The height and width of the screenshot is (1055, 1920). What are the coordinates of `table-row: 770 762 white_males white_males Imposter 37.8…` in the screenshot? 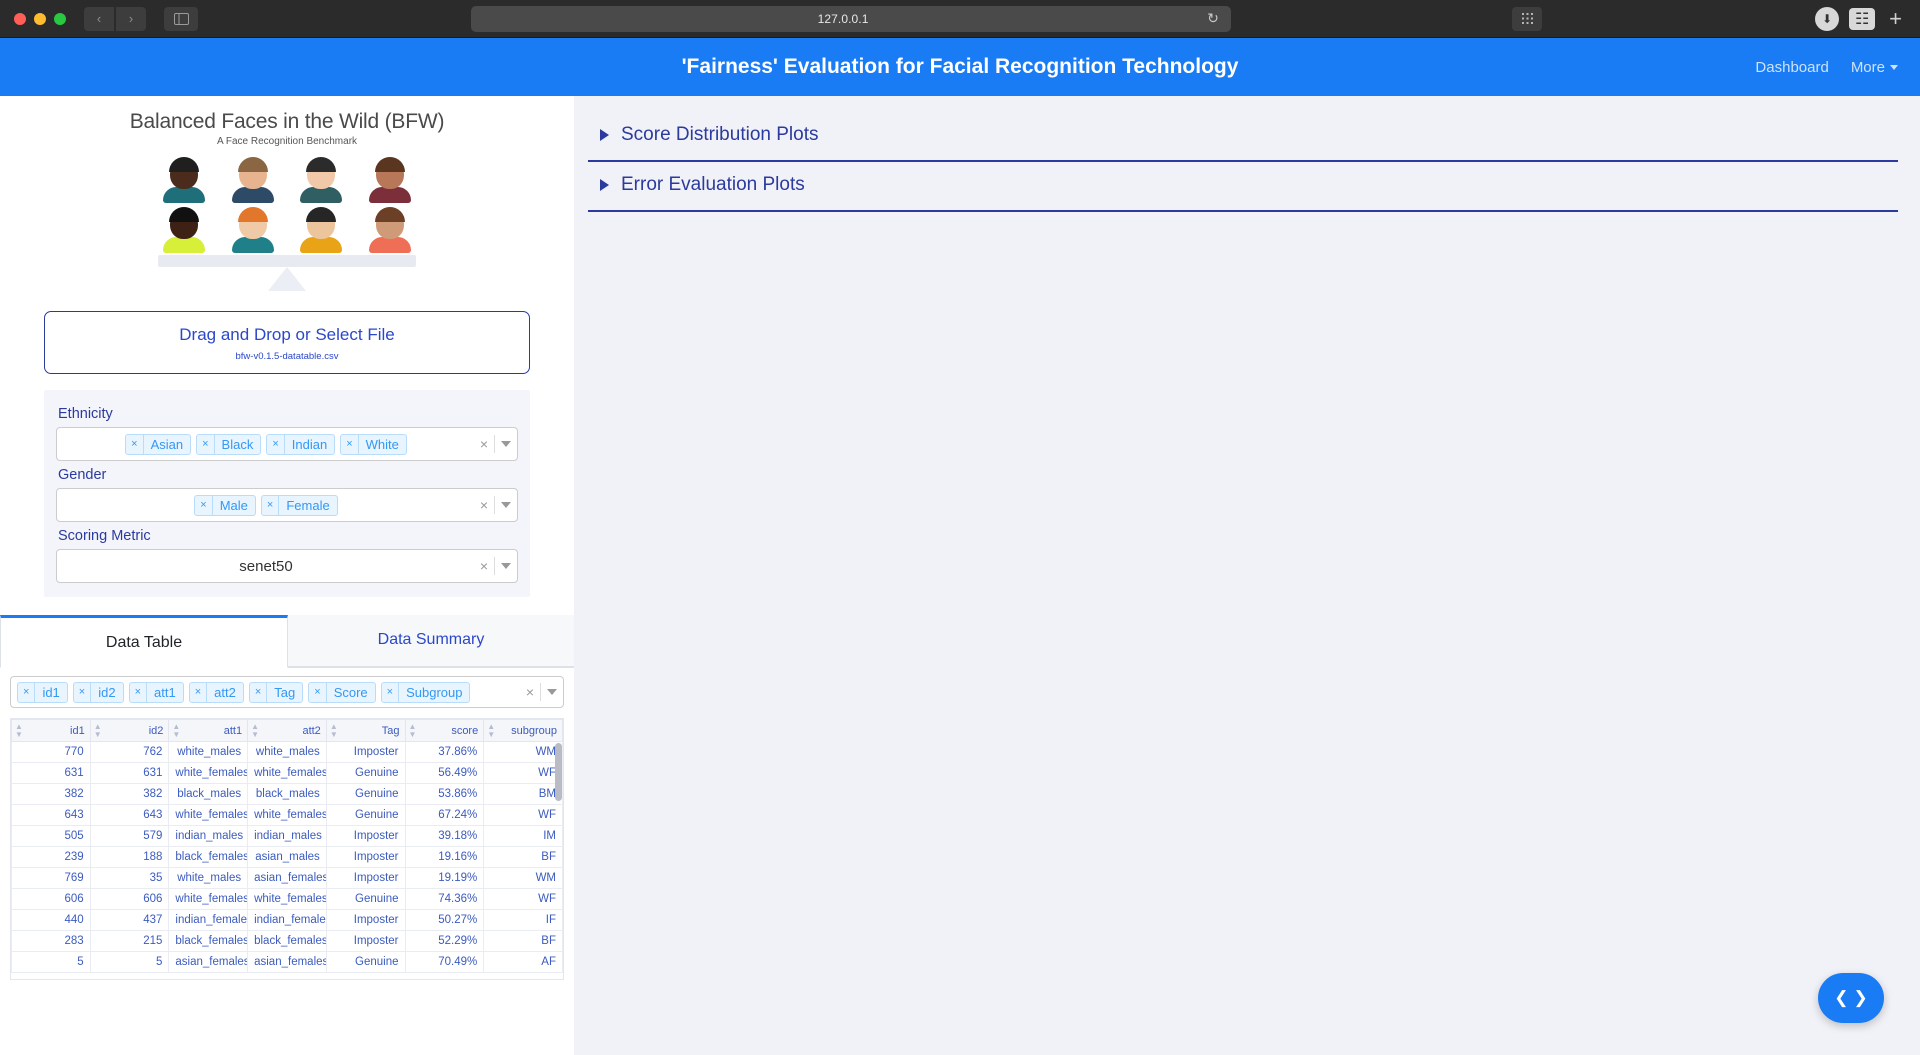 It's located at (287, 752).